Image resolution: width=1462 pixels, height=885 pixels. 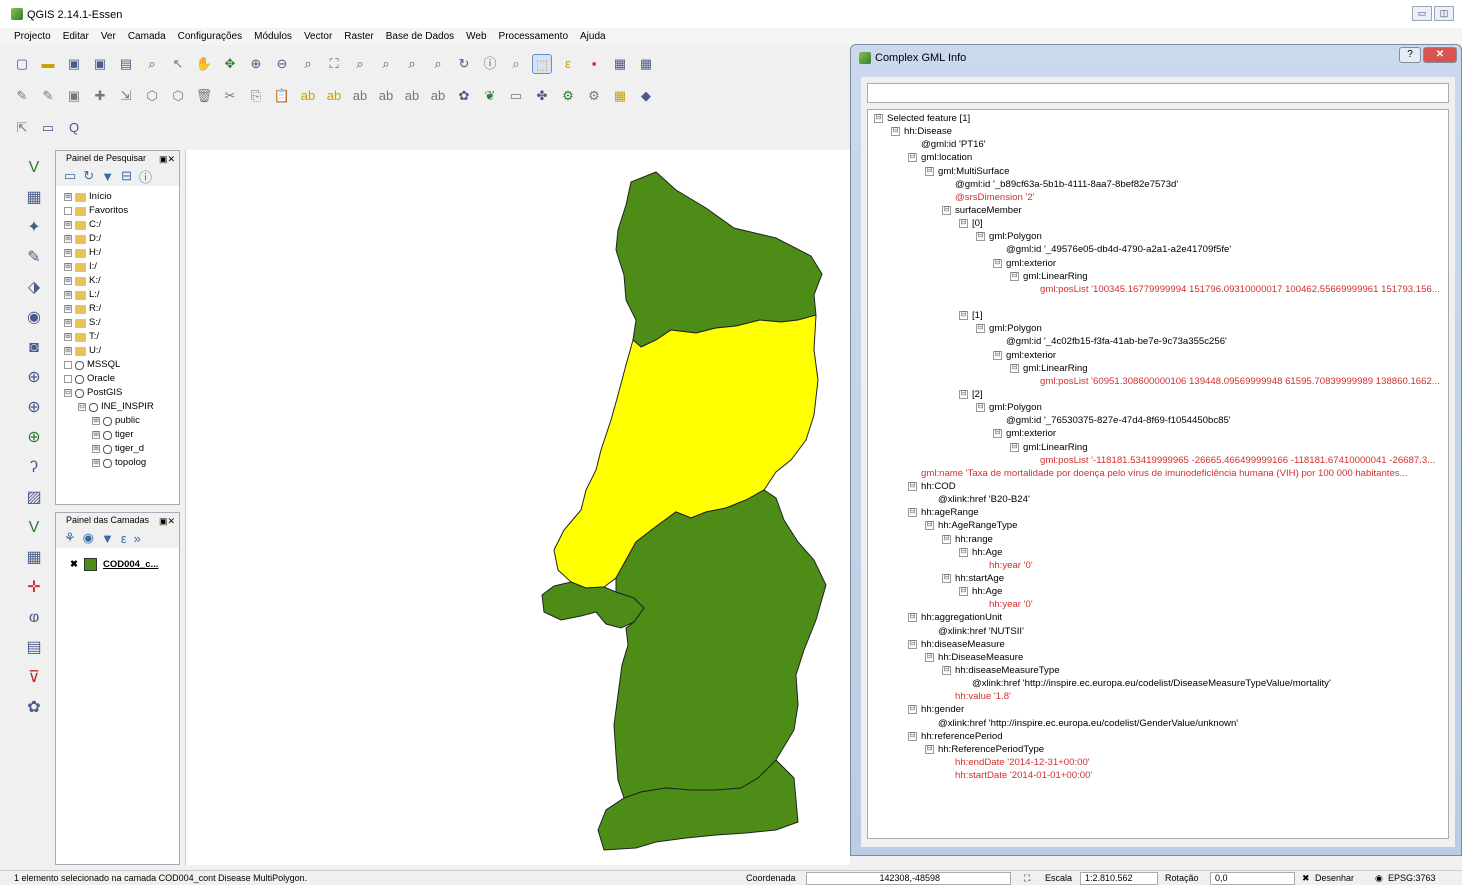 I want to click on gml-tree-node: ⊟ Selected feature [1], so click(x=1161, y=118).